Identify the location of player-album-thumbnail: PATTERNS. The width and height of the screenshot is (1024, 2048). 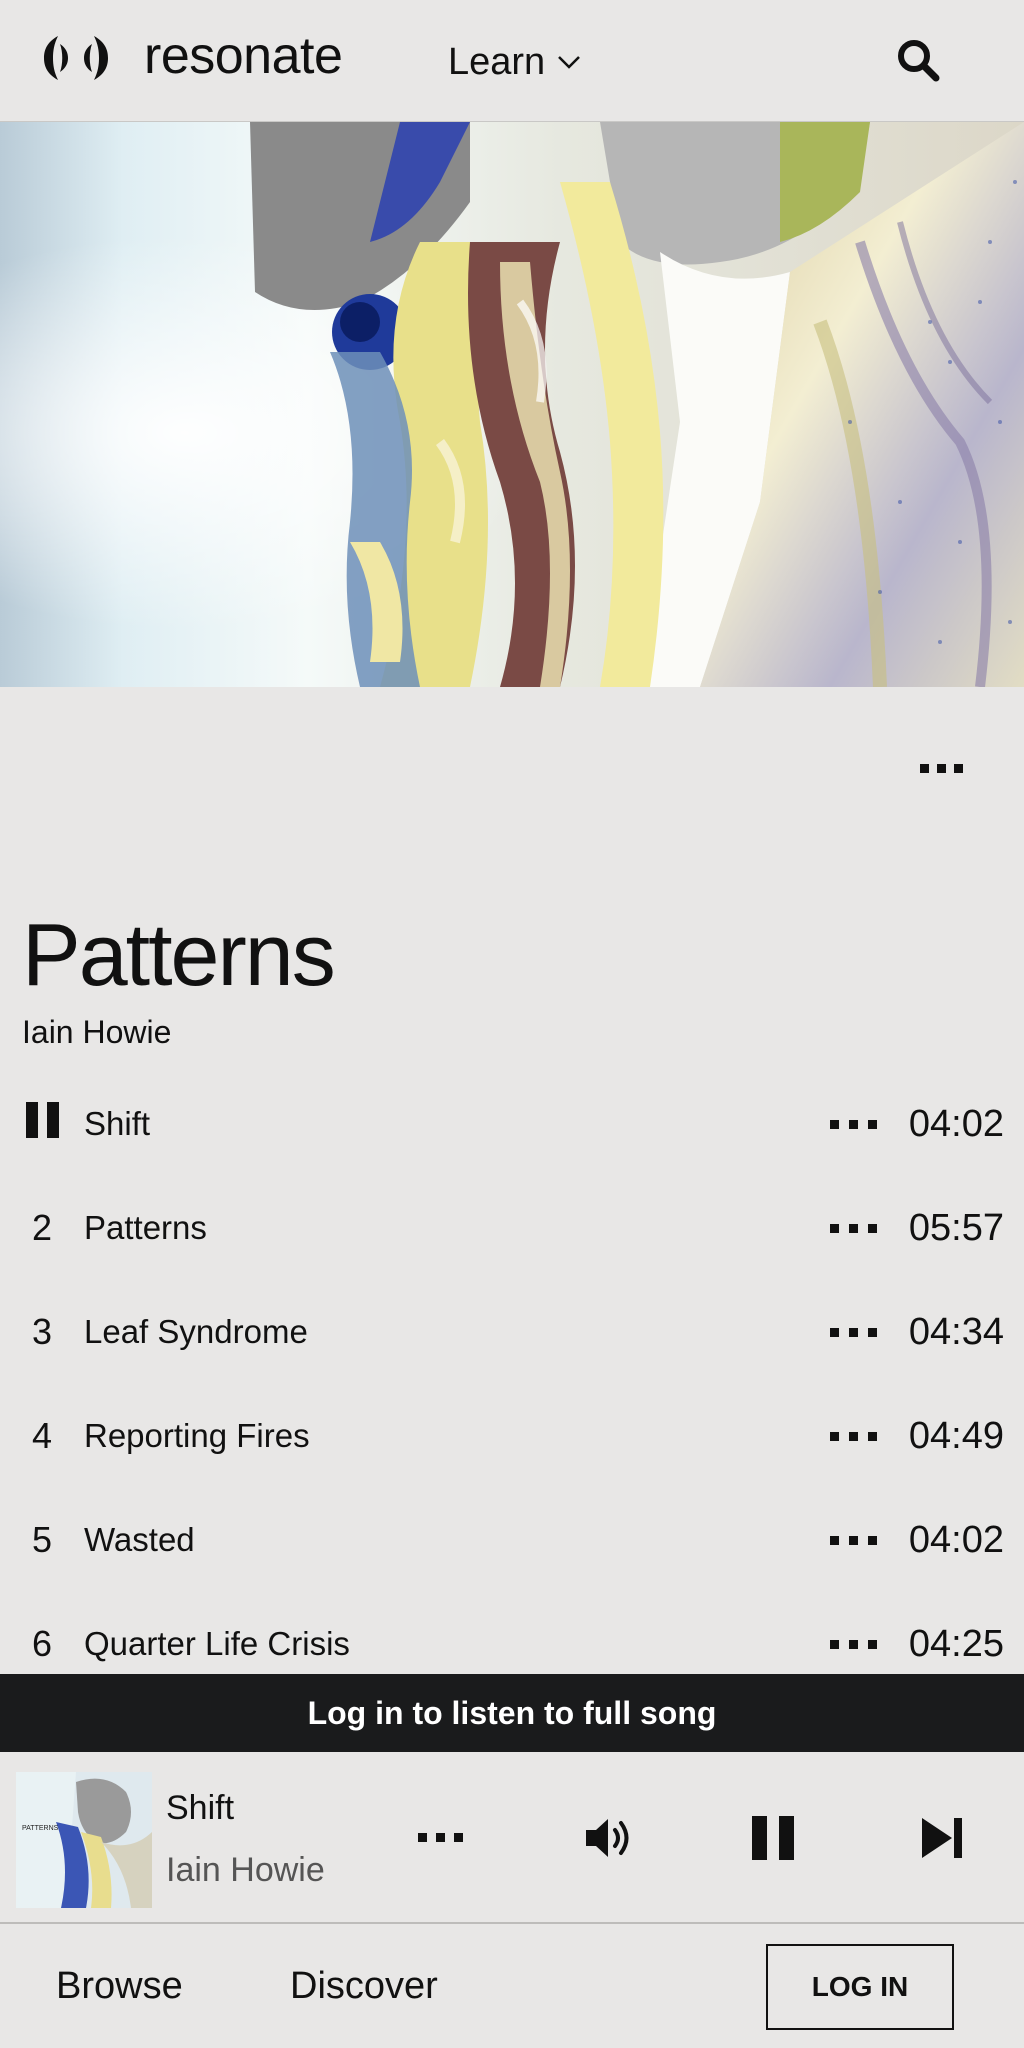
(84, 1840).